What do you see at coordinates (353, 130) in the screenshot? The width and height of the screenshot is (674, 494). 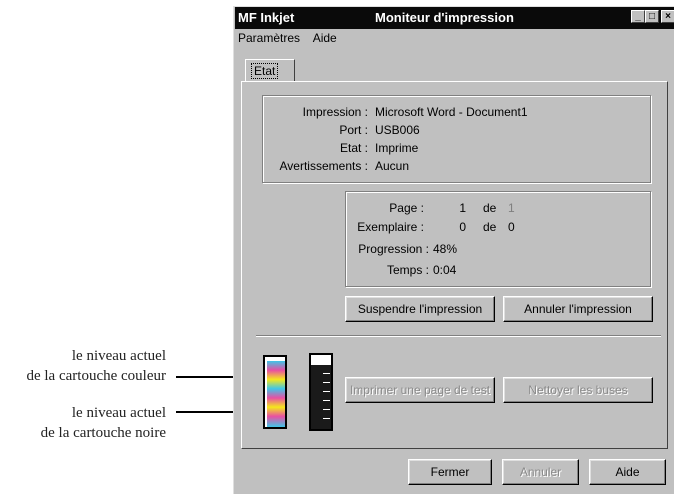 I see `info-label-port: Port :` at bounding box center [353, 130].